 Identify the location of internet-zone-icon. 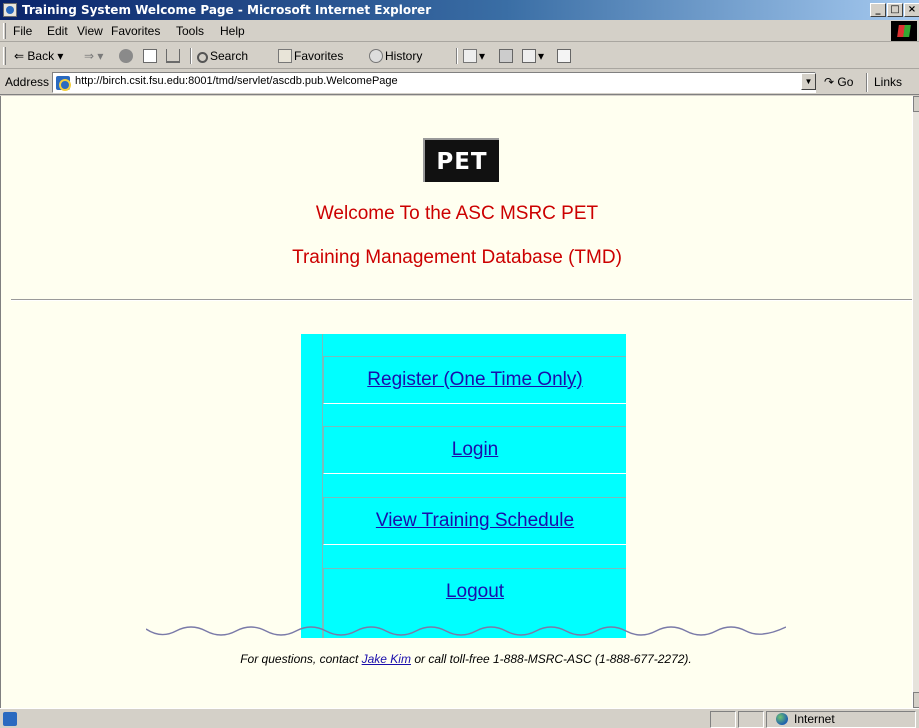
(782, 719).